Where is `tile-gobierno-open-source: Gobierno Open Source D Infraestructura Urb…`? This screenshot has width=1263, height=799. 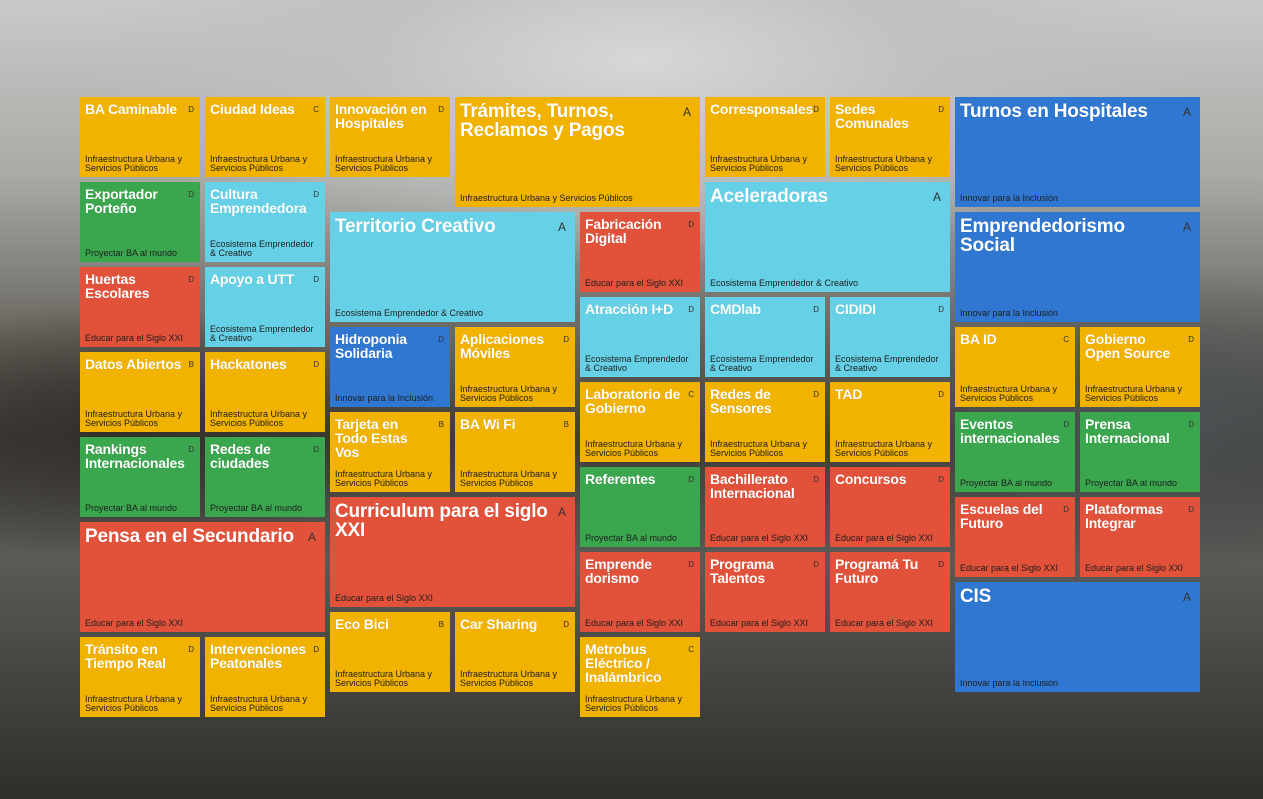
tile-gobierno-open-source: Gobierno Open Source D Infraestructura Urb… is located at coordinates (1140, 367).